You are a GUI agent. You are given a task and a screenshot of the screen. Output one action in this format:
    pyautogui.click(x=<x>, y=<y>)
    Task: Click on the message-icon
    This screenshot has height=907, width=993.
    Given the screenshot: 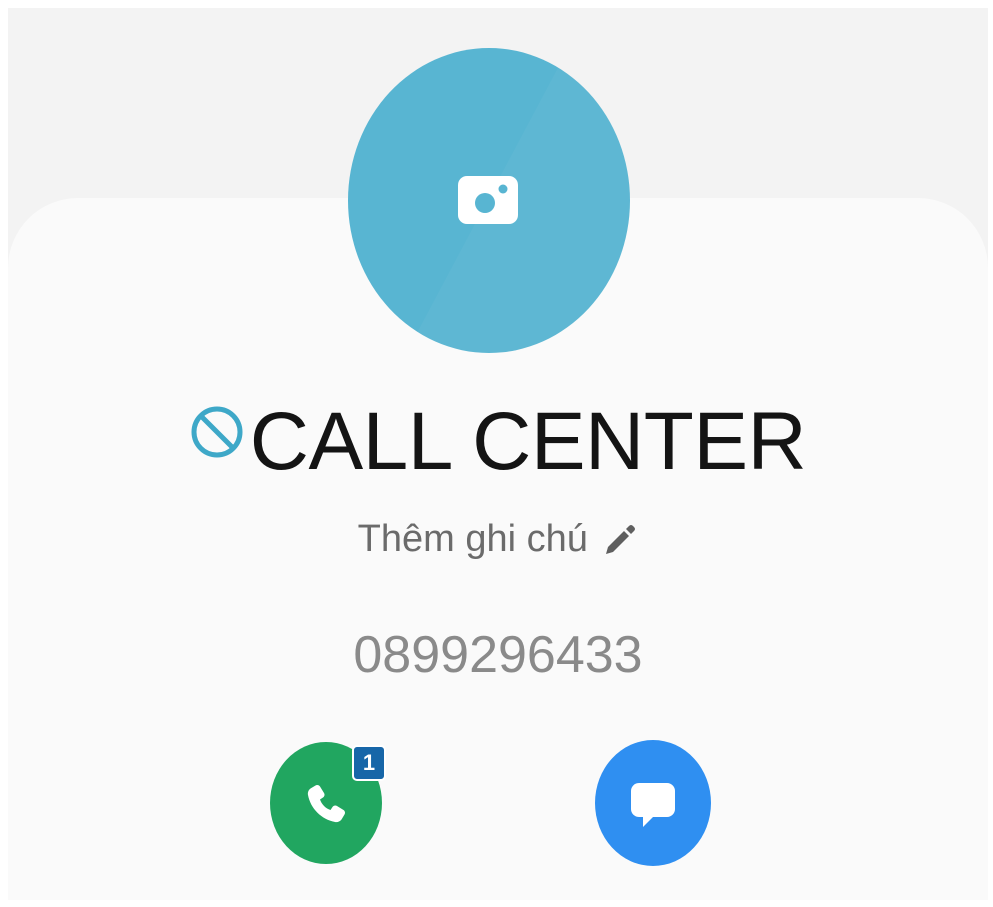 What is the action you would take?
    pyautogui.click(x=653, y=805)
    